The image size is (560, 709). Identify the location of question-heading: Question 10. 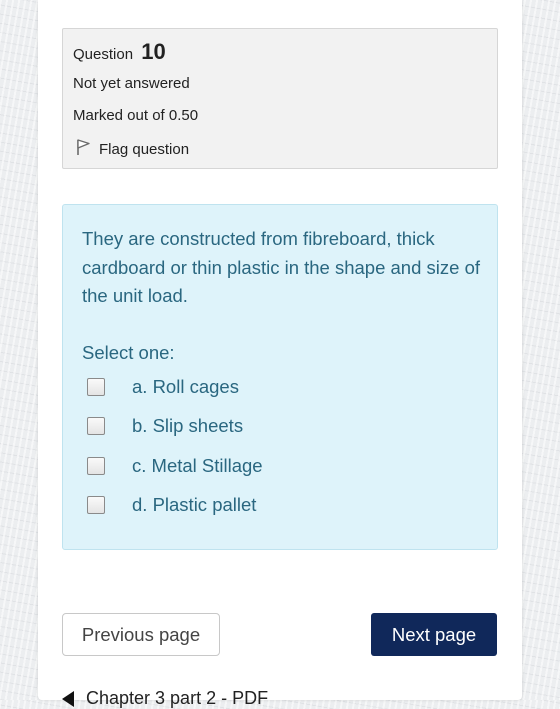
(119, 52).